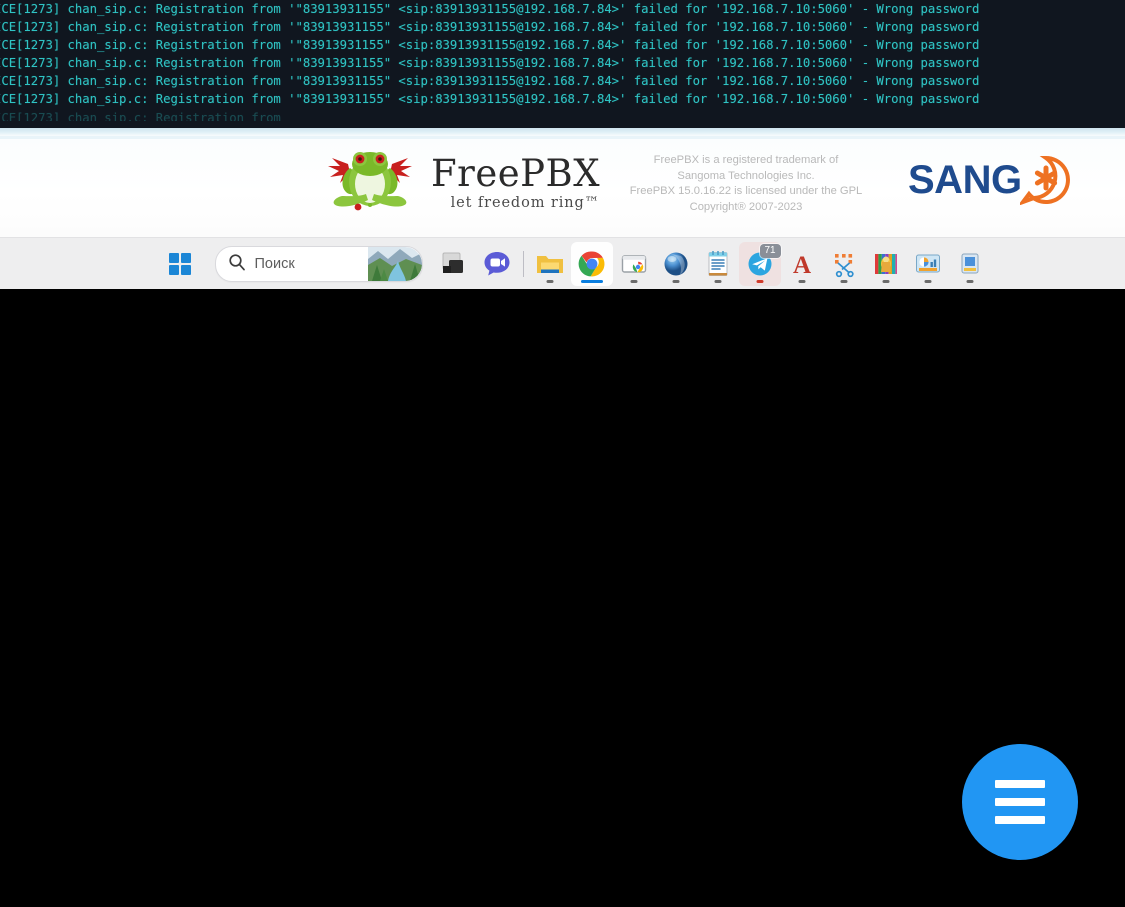 The height and width of the screenshot is (907, 1125). What do you see at coordinates (746, 160) in the screenshot?
I see `legal-line-1: FreePBX is a registered trademark of` at bounding box center [746, 160].